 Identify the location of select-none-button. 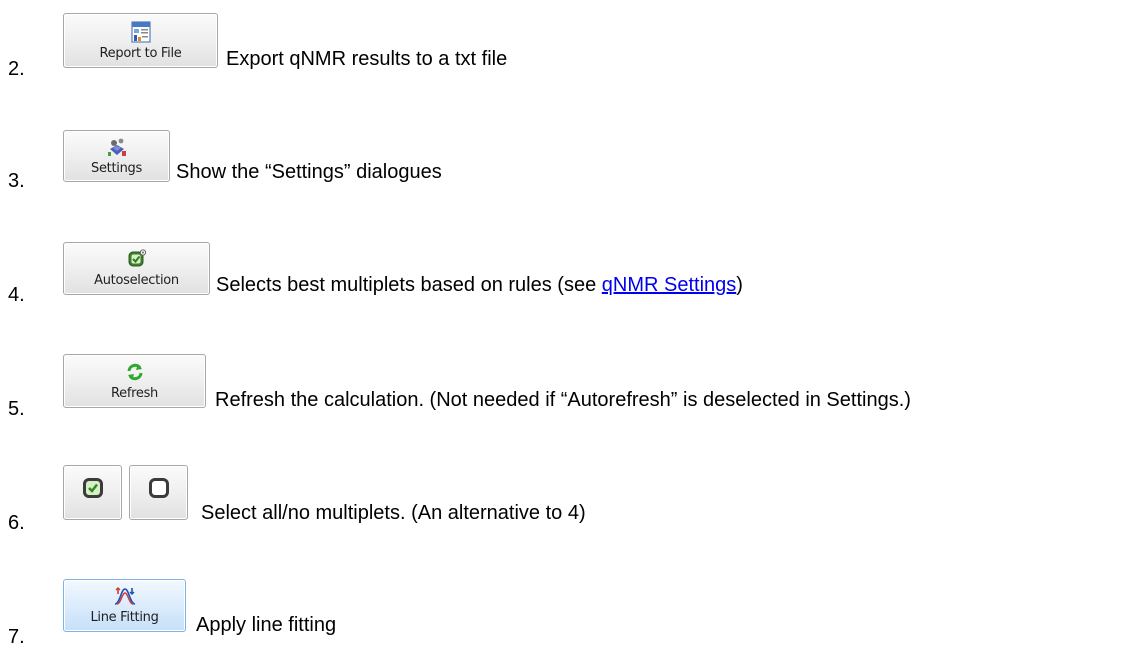
(158, 492).